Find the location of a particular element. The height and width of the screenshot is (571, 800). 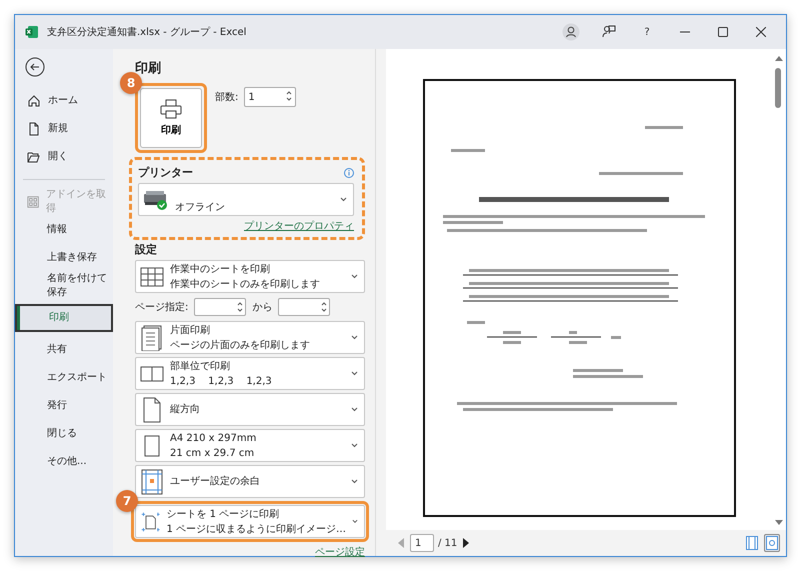

page-setup-link: ページ設定 is located at coordinates (340, 552).